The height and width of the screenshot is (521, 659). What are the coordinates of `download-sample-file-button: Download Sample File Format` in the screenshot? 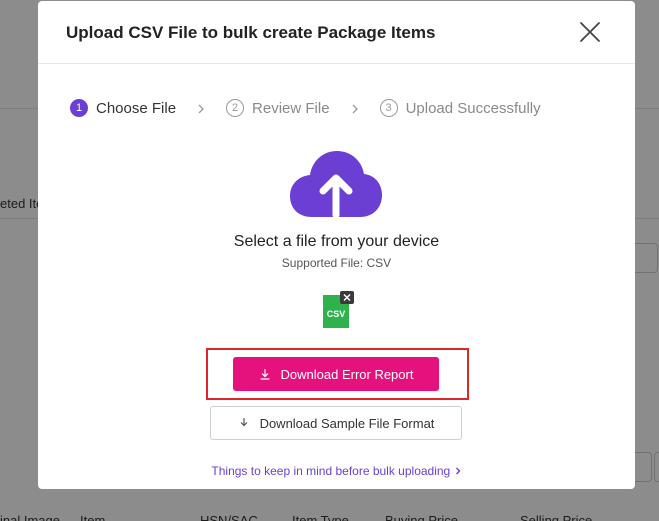 It's located at (336, 423).